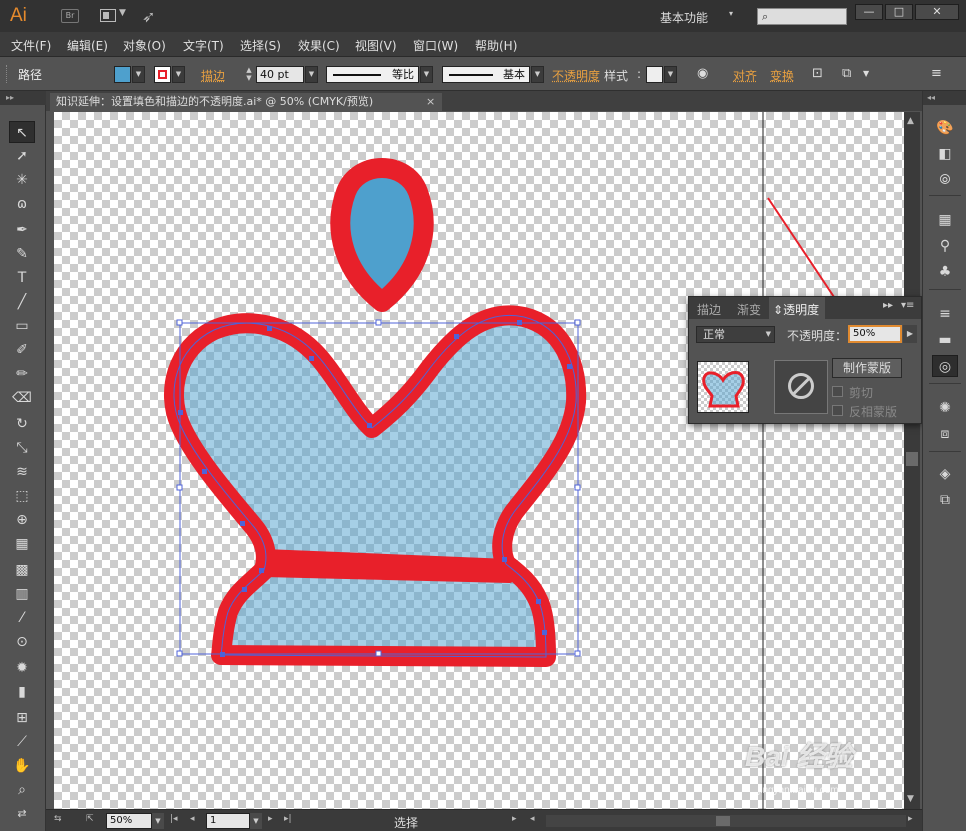  Describe the element at coordinates (937, 12) in the screenshot. I see `close-button: ✕` at that location.